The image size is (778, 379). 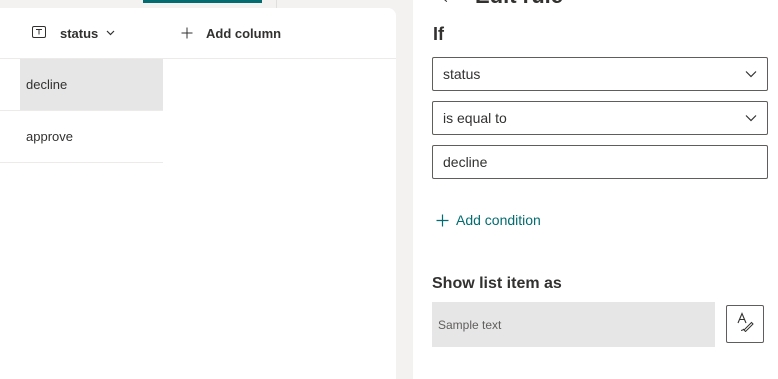 I want to click on pane-title: ← Edit rule, so click(x=501, y=4).